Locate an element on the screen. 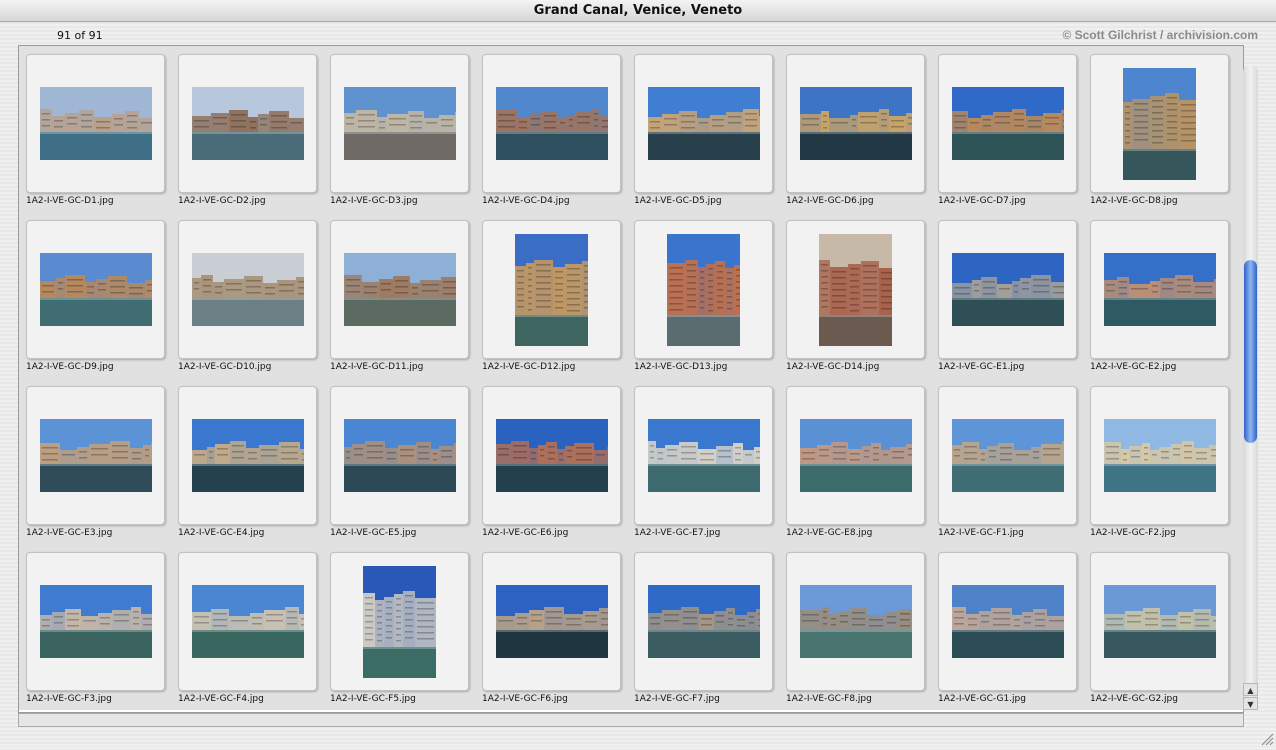 The image size is (1276, 750). resize-grip-icon is located at coordinates (1267, 738).